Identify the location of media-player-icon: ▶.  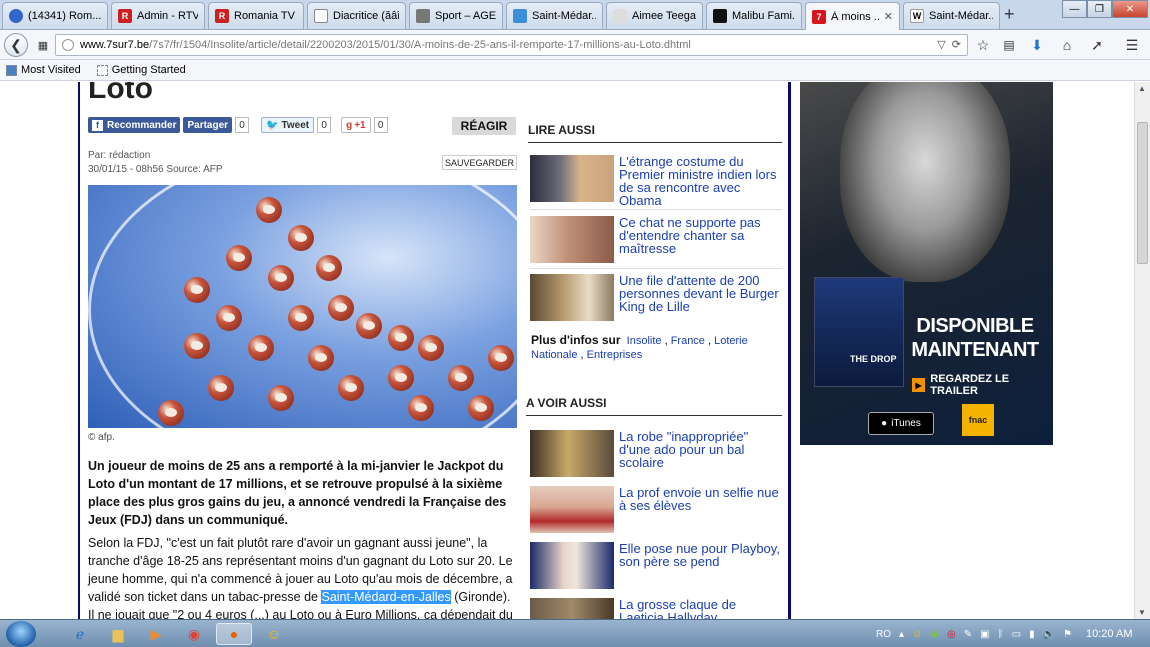
(156, 634).